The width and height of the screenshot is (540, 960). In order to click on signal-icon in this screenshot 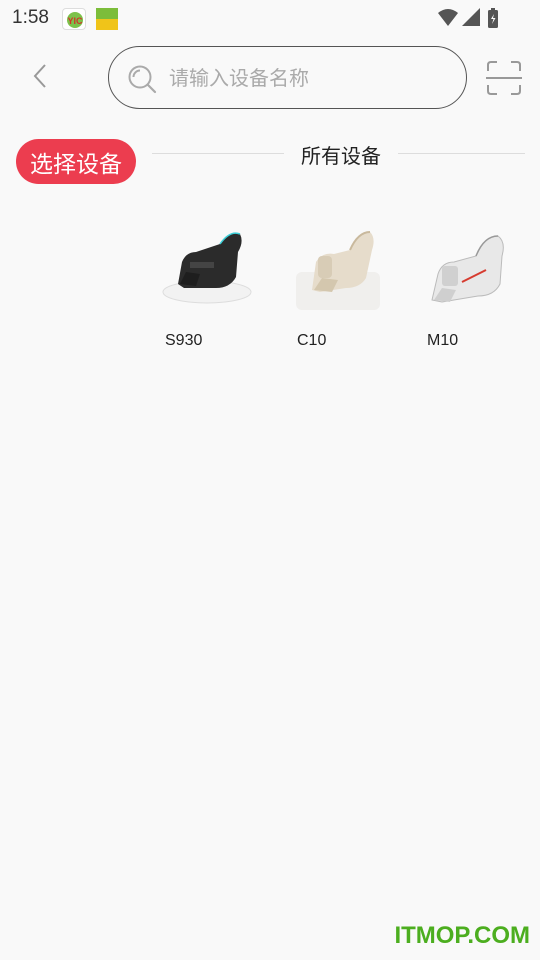, I will do `click(471, 17)`.